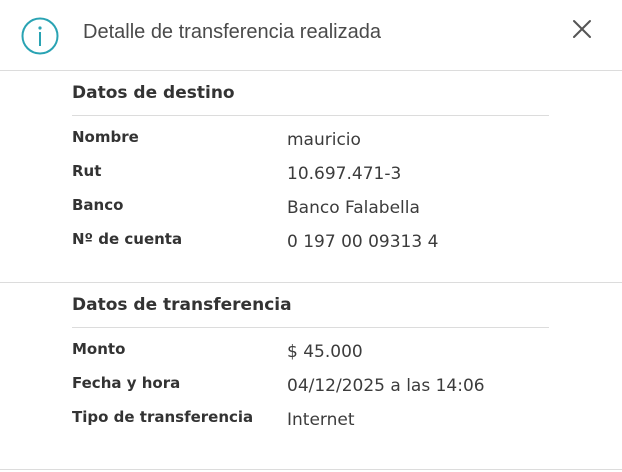 Image resolution: width=622 pixels, height=472 pixels. I want to click on detail-value: Internet, so click(321, 420).